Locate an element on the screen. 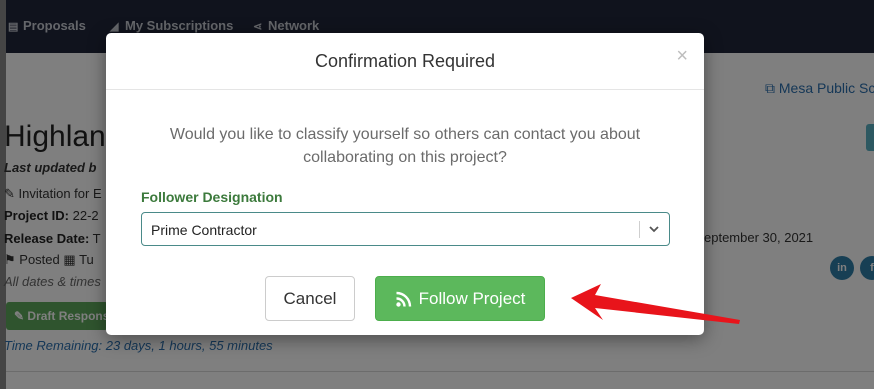 This screenshot has width=874, height=389. rss-icon is located at coordinates (403, 299).